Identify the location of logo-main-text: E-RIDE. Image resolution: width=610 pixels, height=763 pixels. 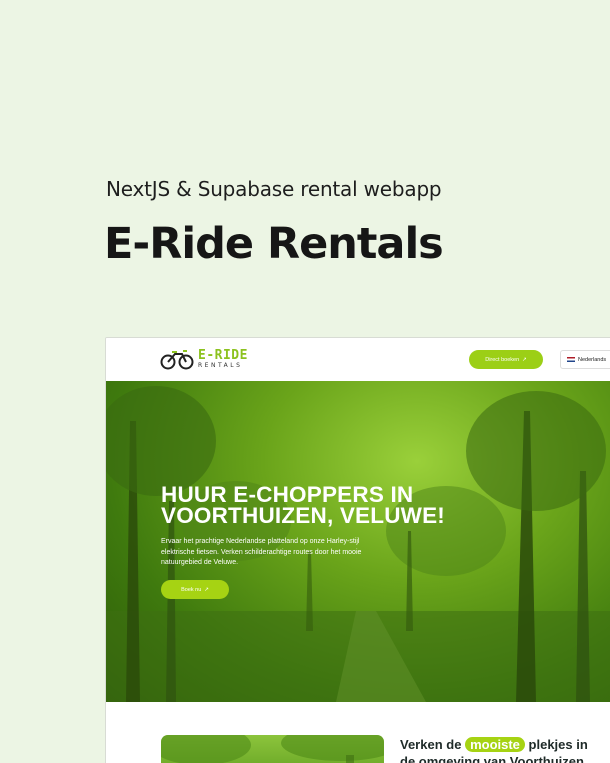
(223, 355).